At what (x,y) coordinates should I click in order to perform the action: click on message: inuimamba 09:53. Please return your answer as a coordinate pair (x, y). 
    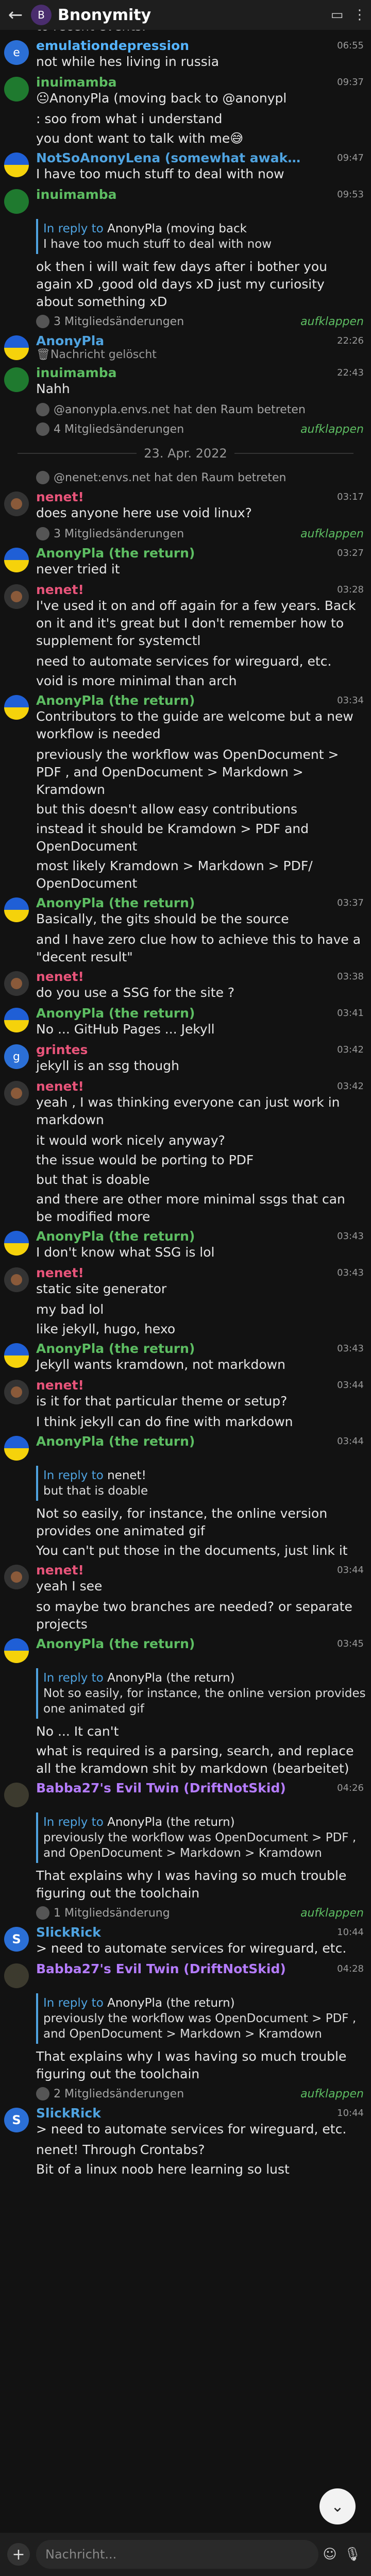
    Looking at the image, I should click on (185, 200).